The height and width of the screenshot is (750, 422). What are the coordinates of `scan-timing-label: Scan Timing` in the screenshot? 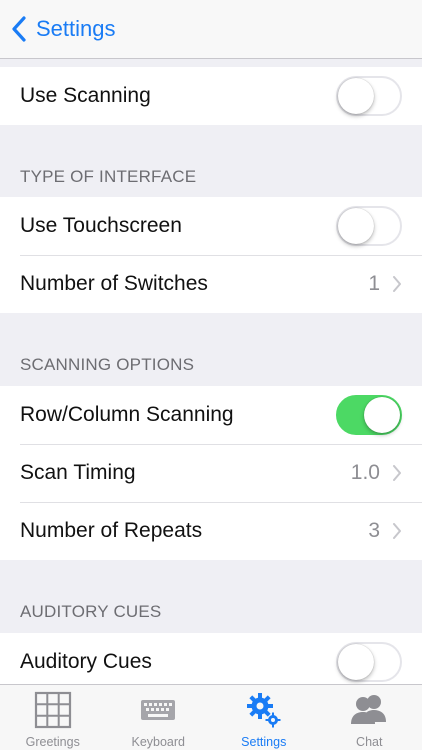 It's located at (78, 472).